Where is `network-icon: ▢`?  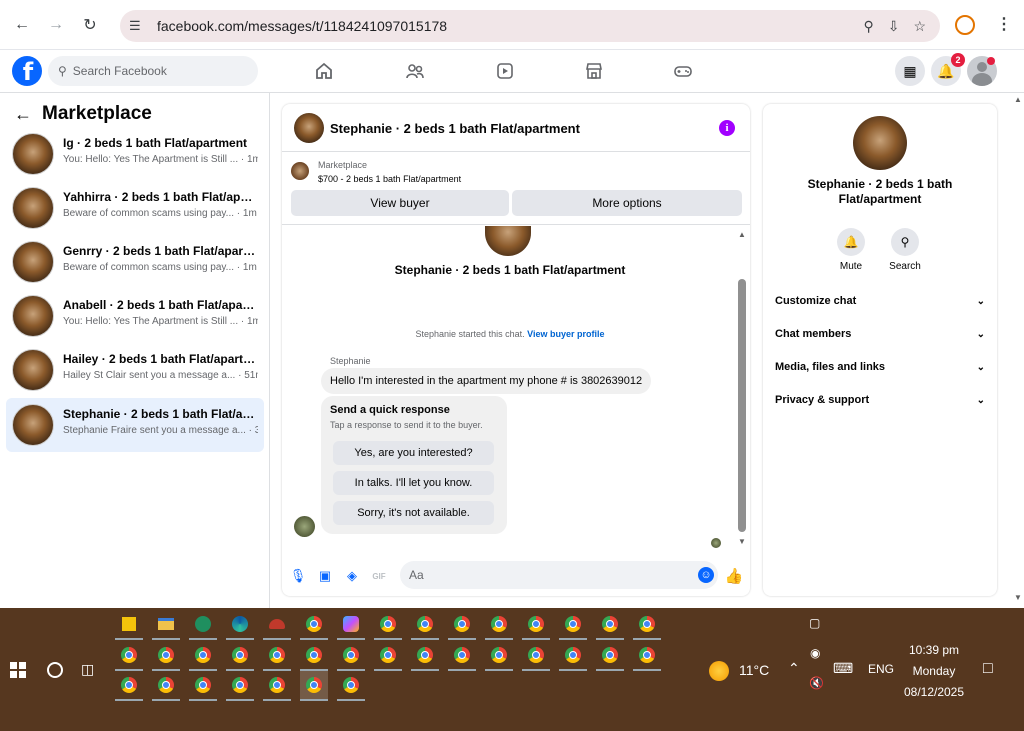
network-icon: ▢ is located at coordinates (814, 623).